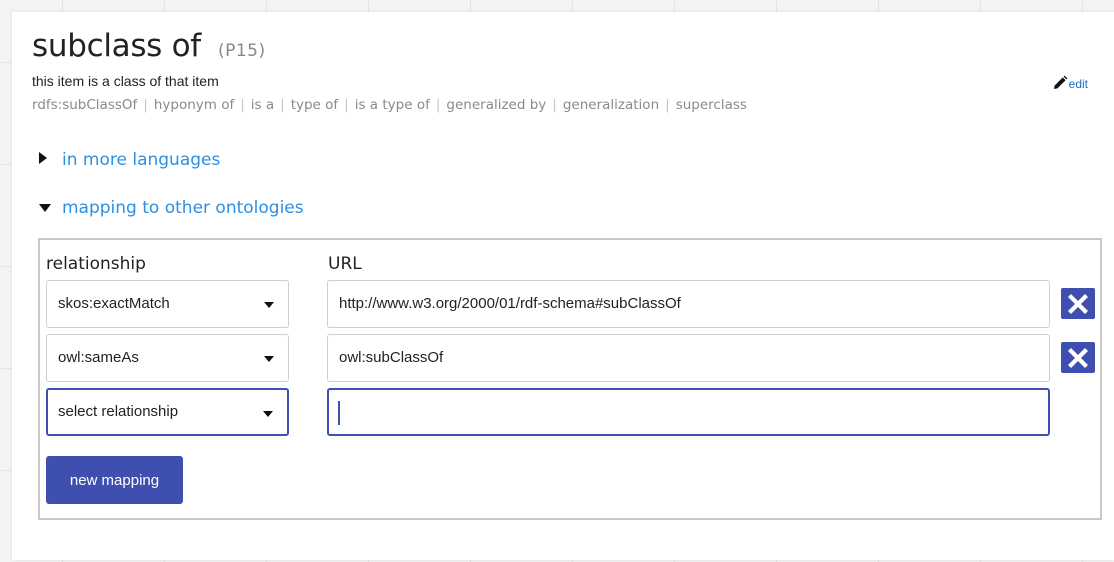  What do you see at coordinates (125, 81) in the screenshot?
I see `property-description: this item is a class of that item` at bounding box center [125, 81].